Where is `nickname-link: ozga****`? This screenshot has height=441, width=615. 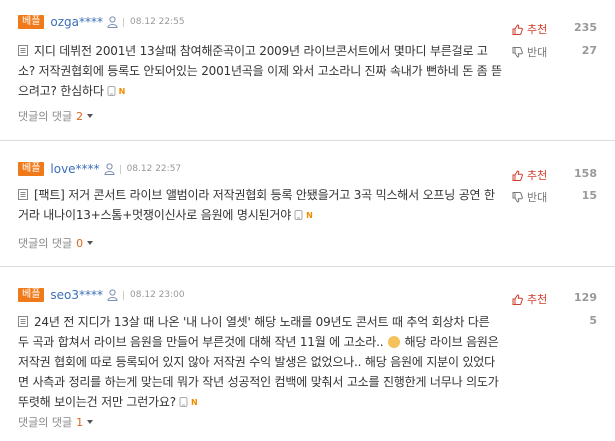
nickname-link: ozga**** is located at coordinates (76, 22).